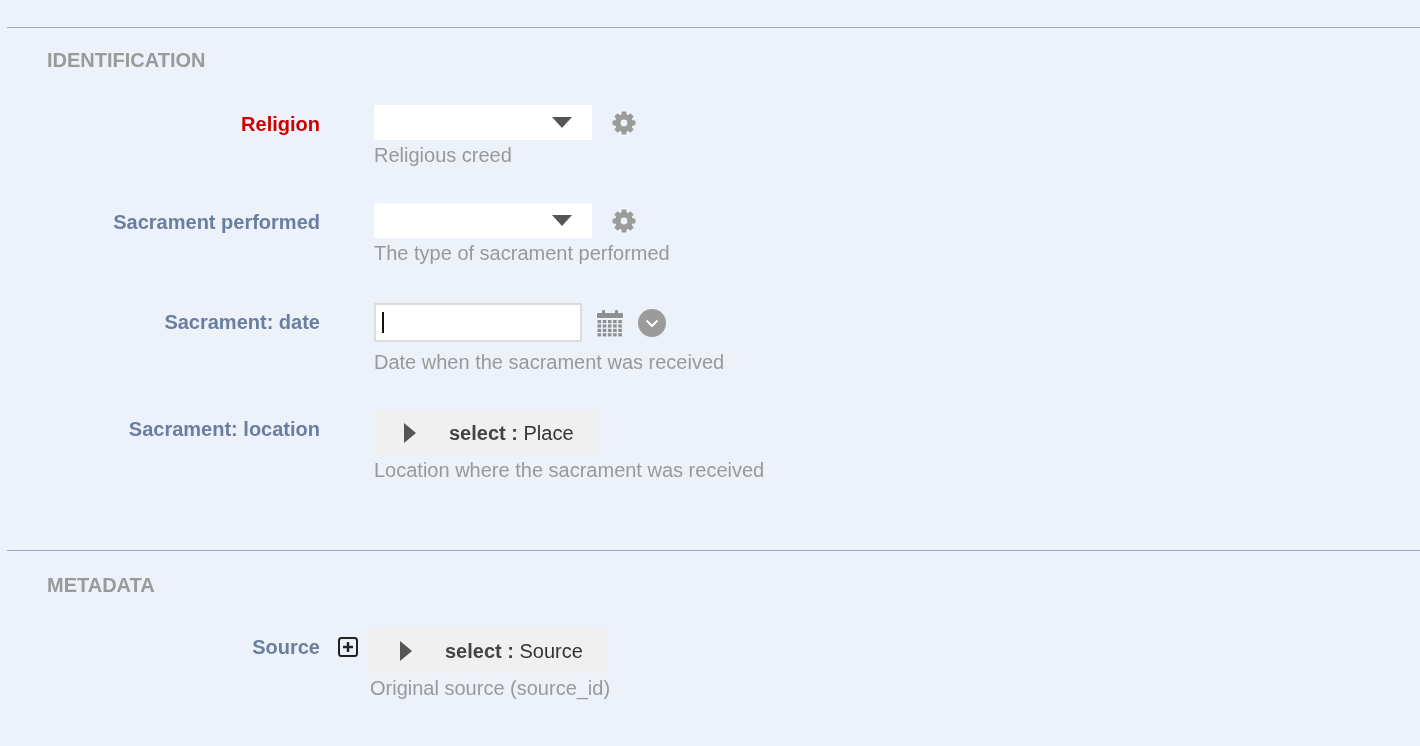 The height and width of the screenshot is (746, 1420). I want to click on help-text: Date when the sacrament was received, so click(549, 362).